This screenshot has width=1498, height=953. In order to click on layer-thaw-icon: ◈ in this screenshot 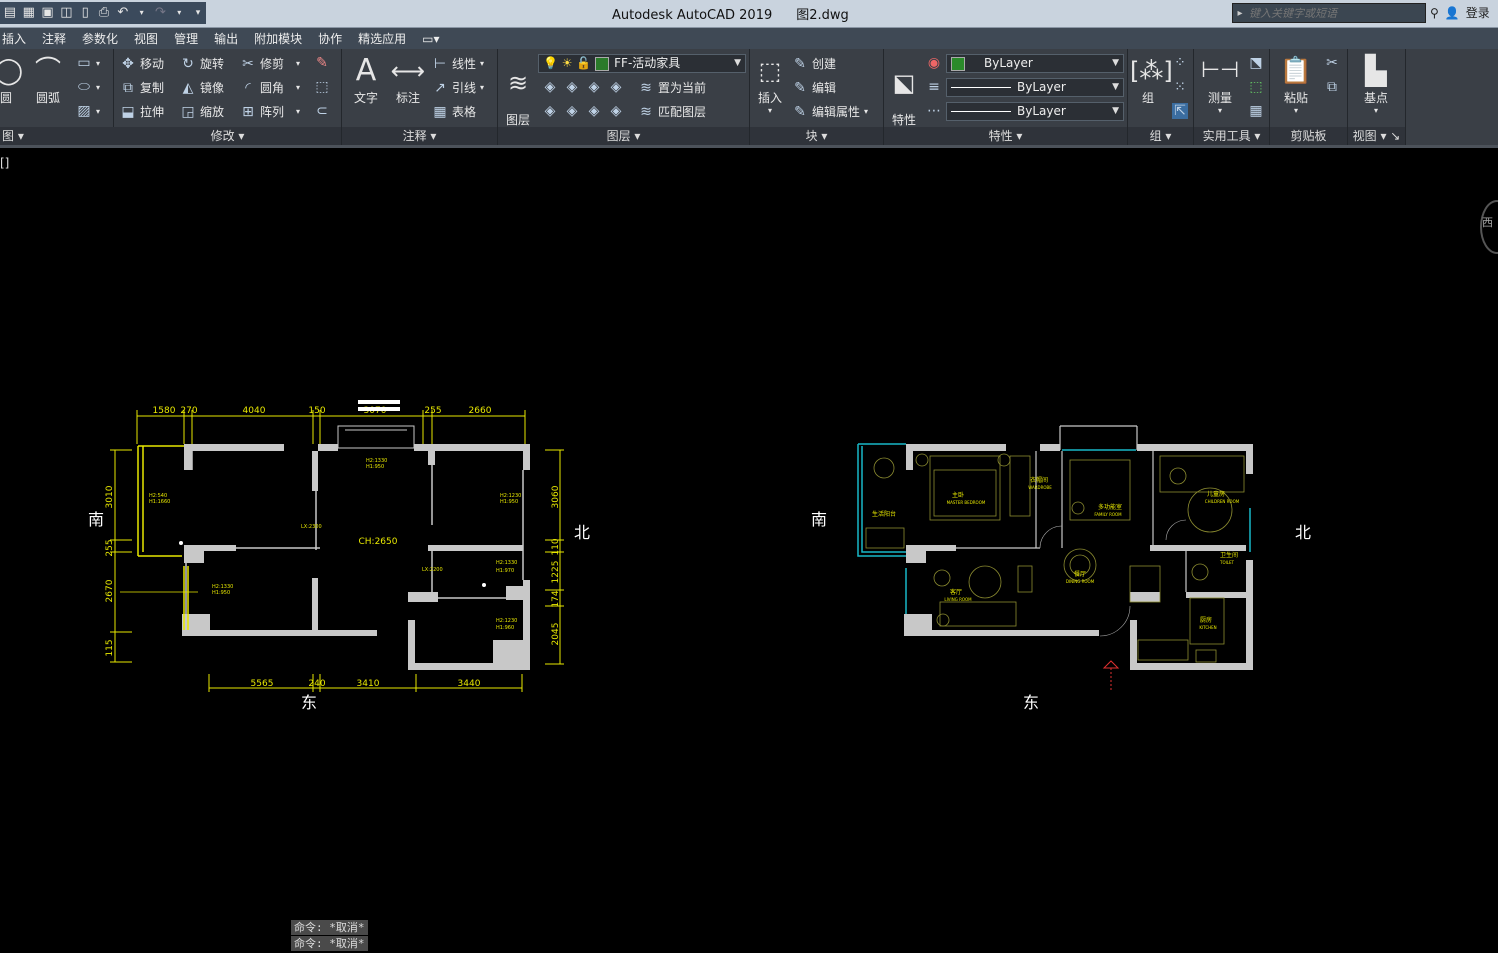, I will do `click(594, 111)`.